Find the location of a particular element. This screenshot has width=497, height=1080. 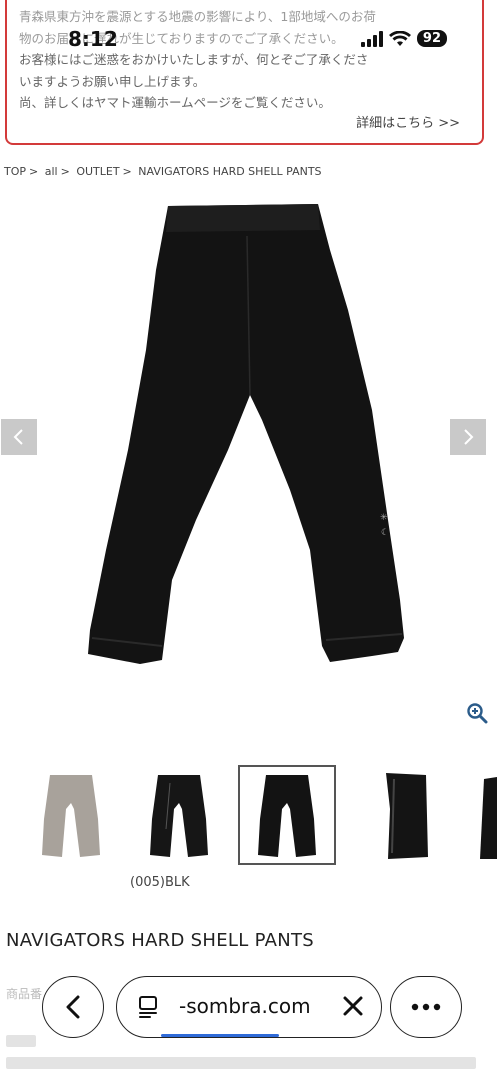

notice-line-4: いますようお願い申し上げます。 is located at coordinates (112, 81).